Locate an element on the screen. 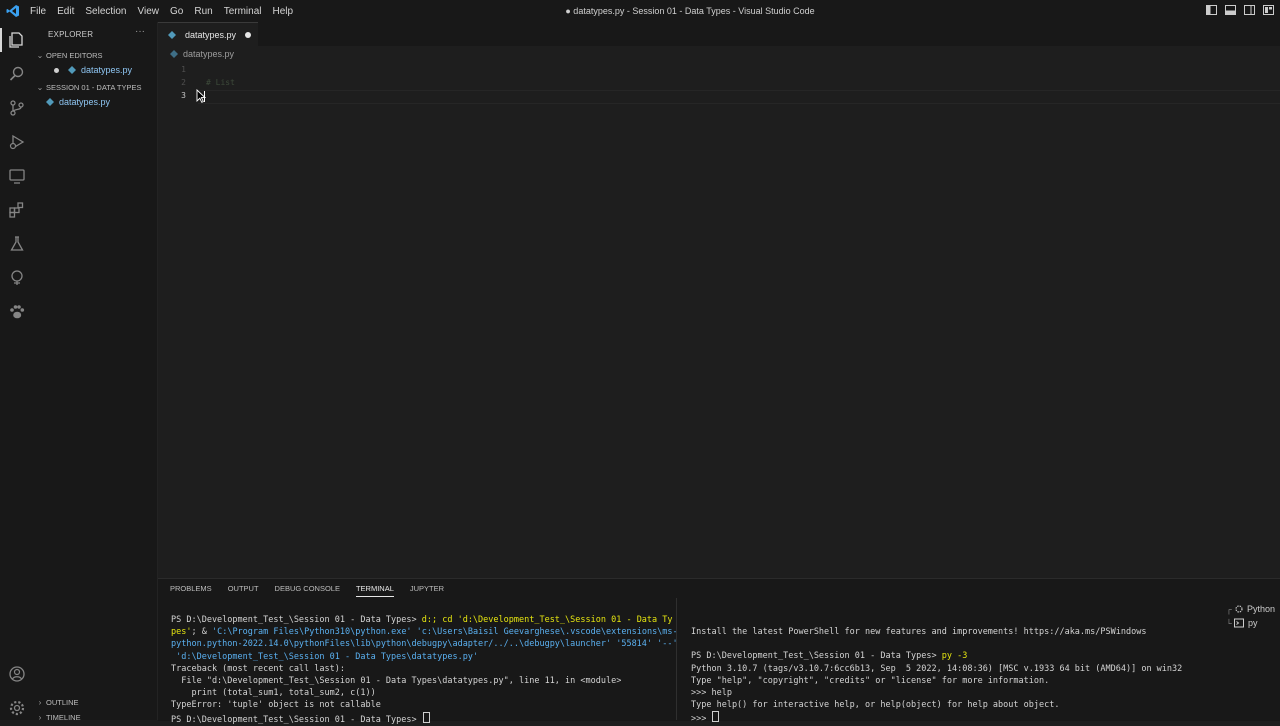 The width and height of the screenshot is (1280, 726). outline-section: › OUTLINE is located at coordinates (95, 702).